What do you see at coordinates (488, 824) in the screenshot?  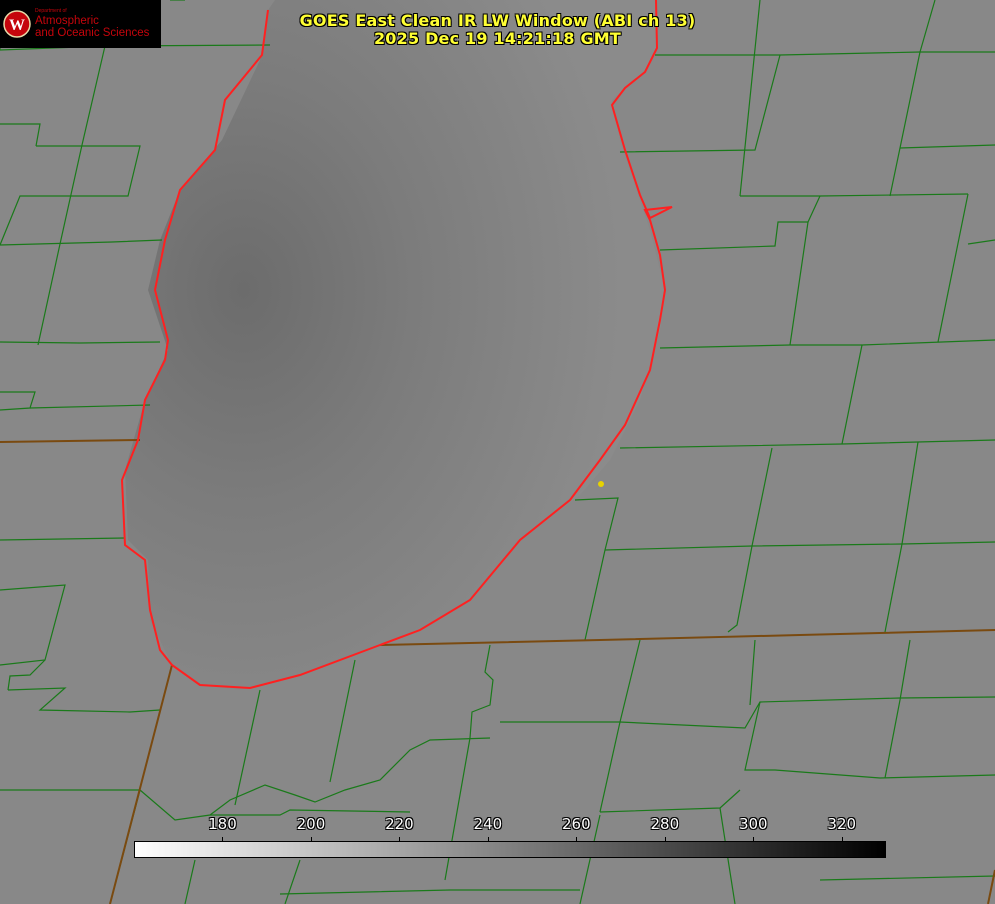 I see `colorbar-tick-label: 240` at bounding box center [488, 824].